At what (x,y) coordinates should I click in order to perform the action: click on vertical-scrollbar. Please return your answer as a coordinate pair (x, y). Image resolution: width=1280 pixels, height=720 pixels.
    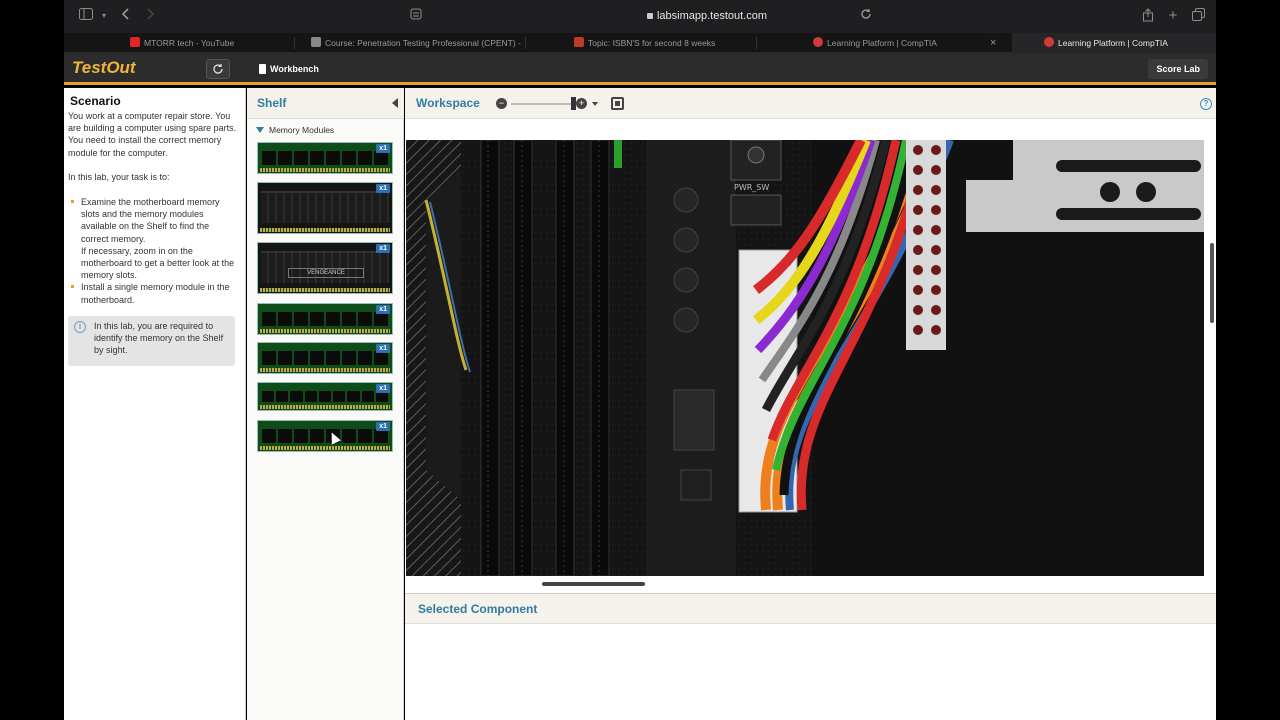
    Looking at the image, I should click on (1212, 283).